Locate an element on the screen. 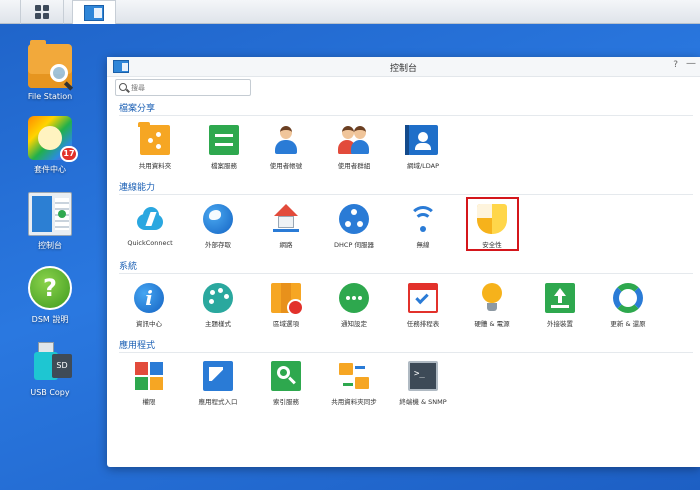  taskbar is located at coordinates (350, 12).